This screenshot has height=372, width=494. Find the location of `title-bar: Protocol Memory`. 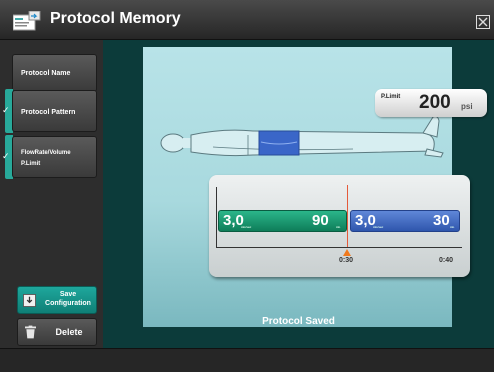

title-bar: Protocol Memory is located at coordinates (247, 20).